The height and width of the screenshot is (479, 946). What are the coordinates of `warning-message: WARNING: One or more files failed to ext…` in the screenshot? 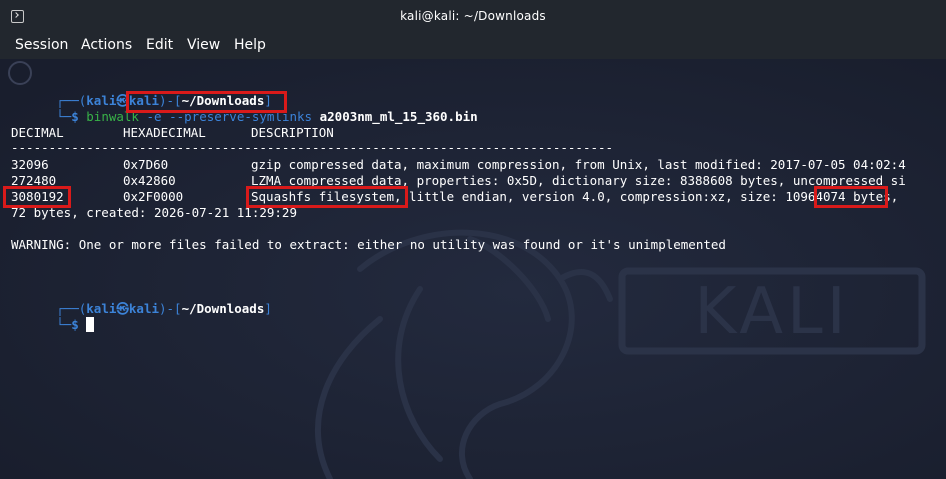 It's located at (368, 244).